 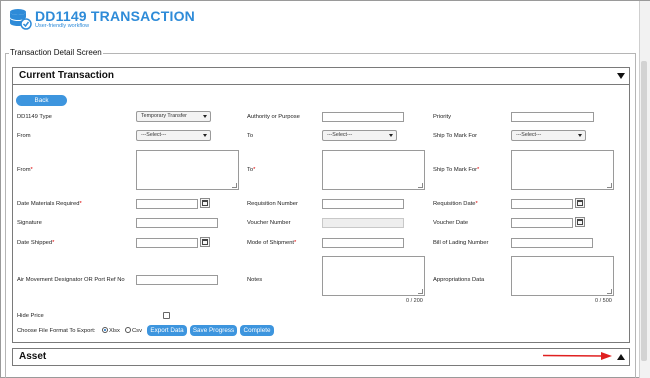 What do you see at coordinates (373, 276) in the screenshot?
I see `notes-textarea` at bounding box center [373, 276].